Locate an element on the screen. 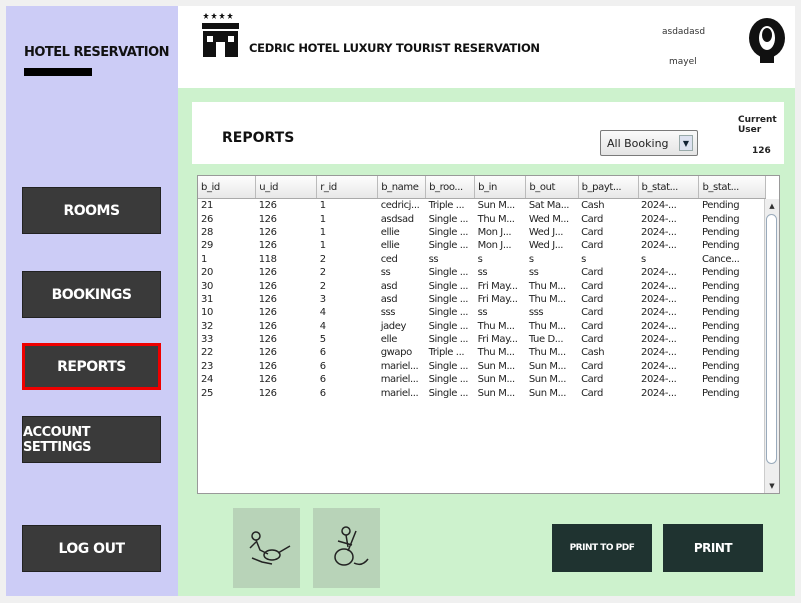 This screenshot has height=603, width=801. table-cell: ced is located at coordinates (389, 259).